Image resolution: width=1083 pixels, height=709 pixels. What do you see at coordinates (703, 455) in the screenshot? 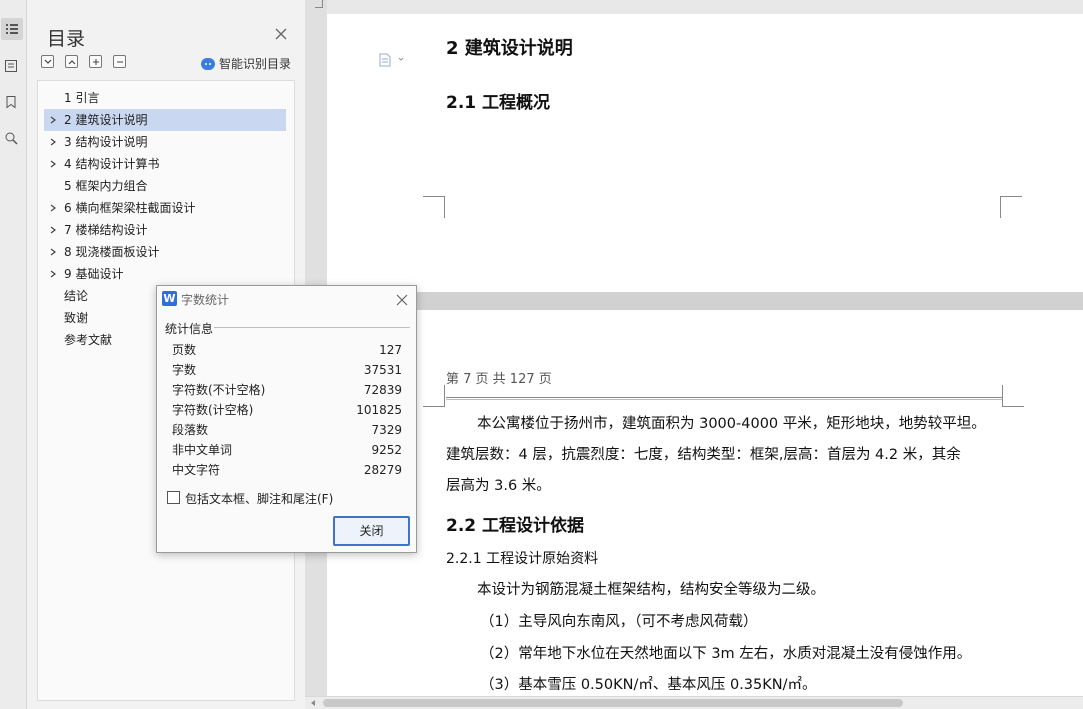
I see `body-paragraph-line: 建筑层数：4 层，抗震烈度：七度，结构类型：框架,层高：首层为 4.2 米，其余` at bounding box center [703, 455].